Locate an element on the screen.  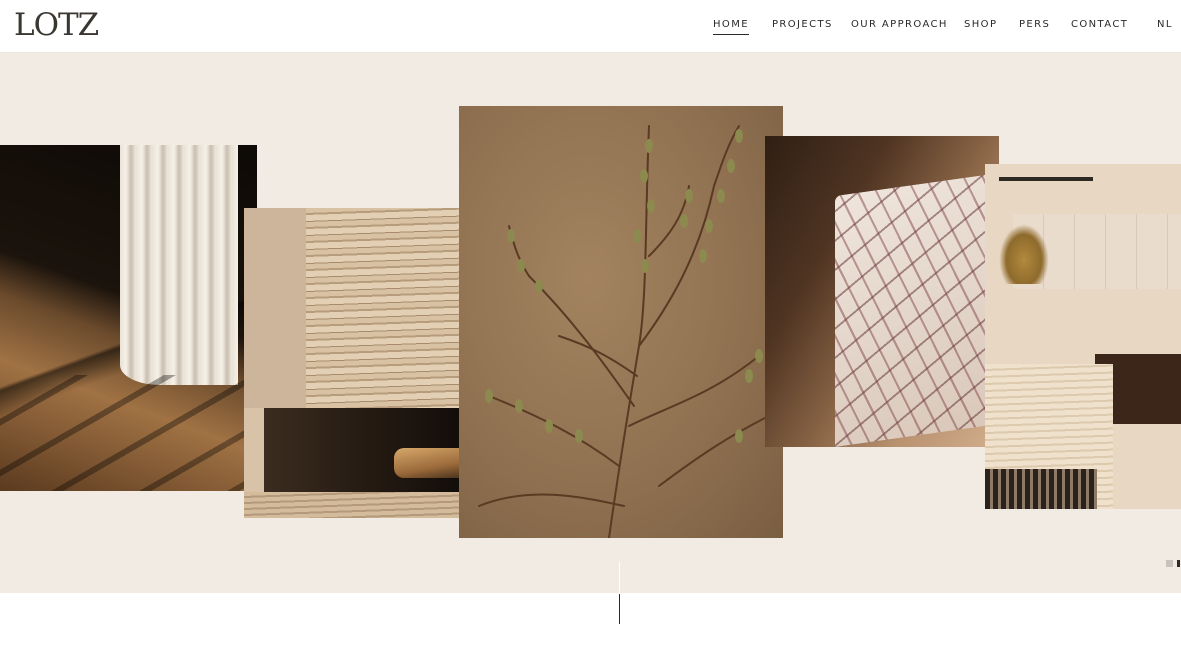
kitchen-image is located at coordinates (1083, 336).